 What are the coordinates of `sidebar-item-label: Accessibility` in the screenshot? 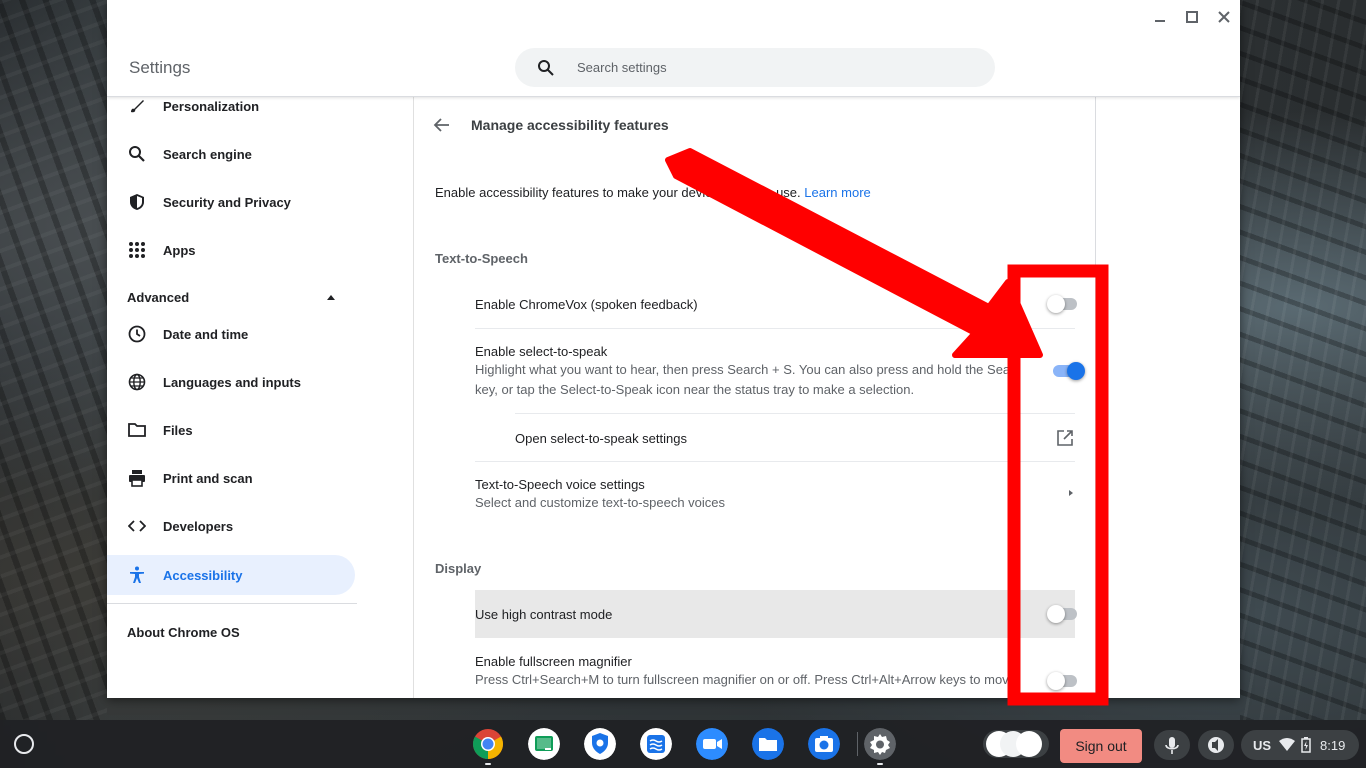 It's located at (203, 575).